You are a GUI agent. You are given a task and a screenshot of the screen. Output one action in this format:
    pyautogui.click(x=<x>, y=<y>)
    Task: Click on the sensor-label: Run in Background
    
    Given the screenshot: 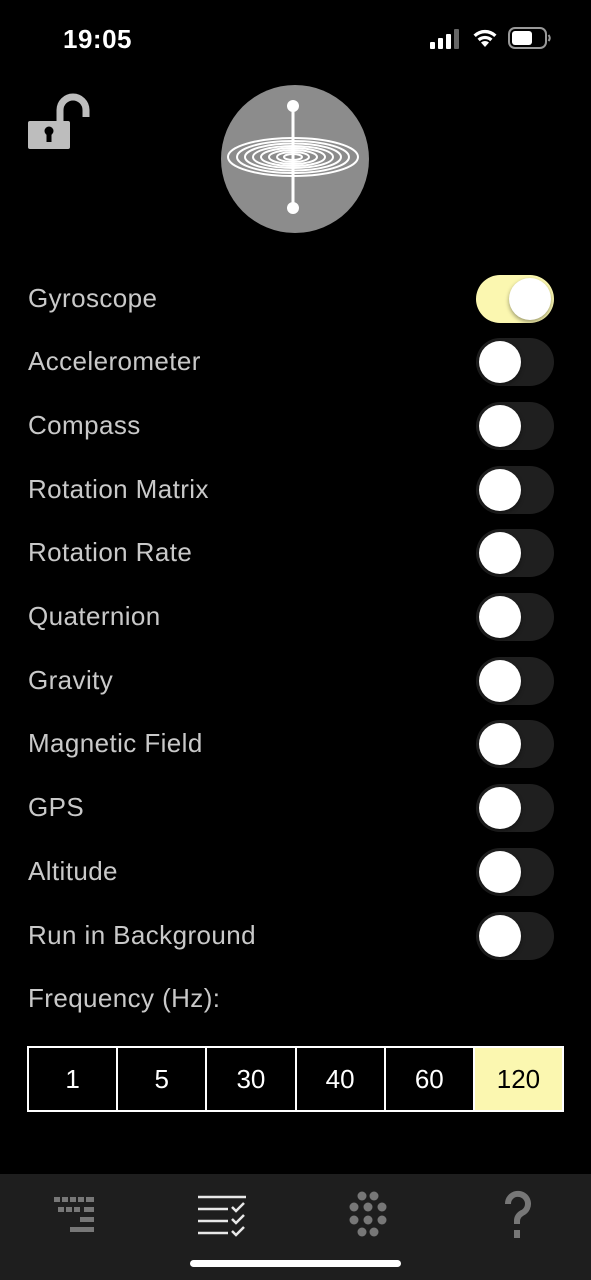 What is the action you would take?
    pyautogui.click(x=142, y=935)
    